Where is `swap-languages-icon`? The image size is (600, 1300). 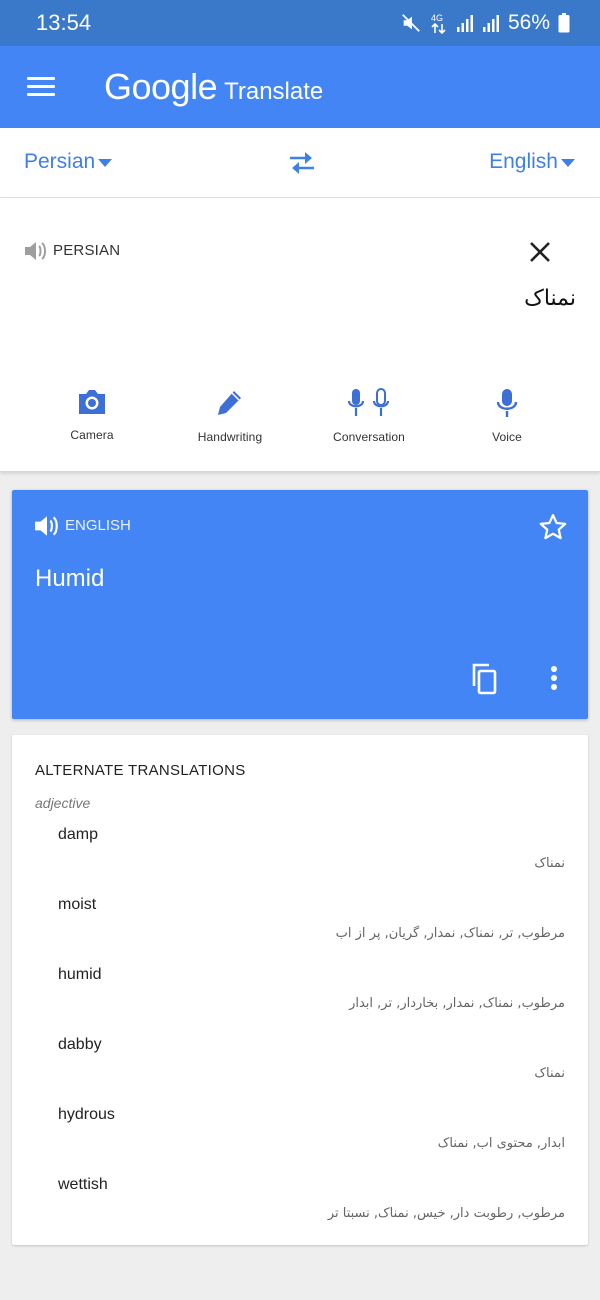 swap-languages-icon is located at coordinates (302, 165).